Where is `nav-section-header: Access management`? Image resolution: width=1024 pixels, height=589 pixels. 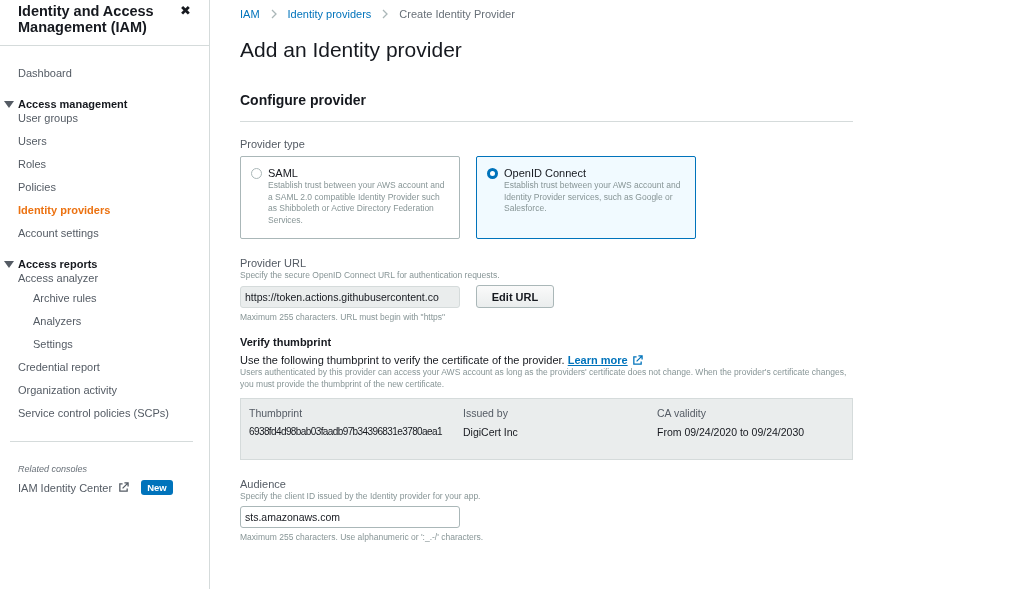 nav-section-header: Access management is located at coordinates (104, 97).